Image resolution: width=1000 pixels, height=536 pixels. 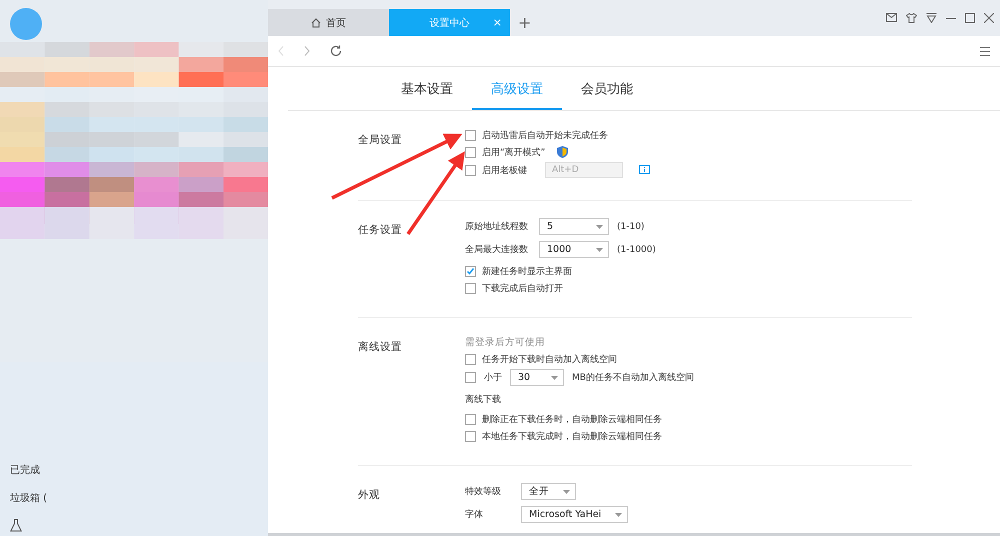 What do you see at coordinates (574, 514) in the screenshot?
I see `dropdown: Microsoft YaHei` at bounding box center [574, 514].